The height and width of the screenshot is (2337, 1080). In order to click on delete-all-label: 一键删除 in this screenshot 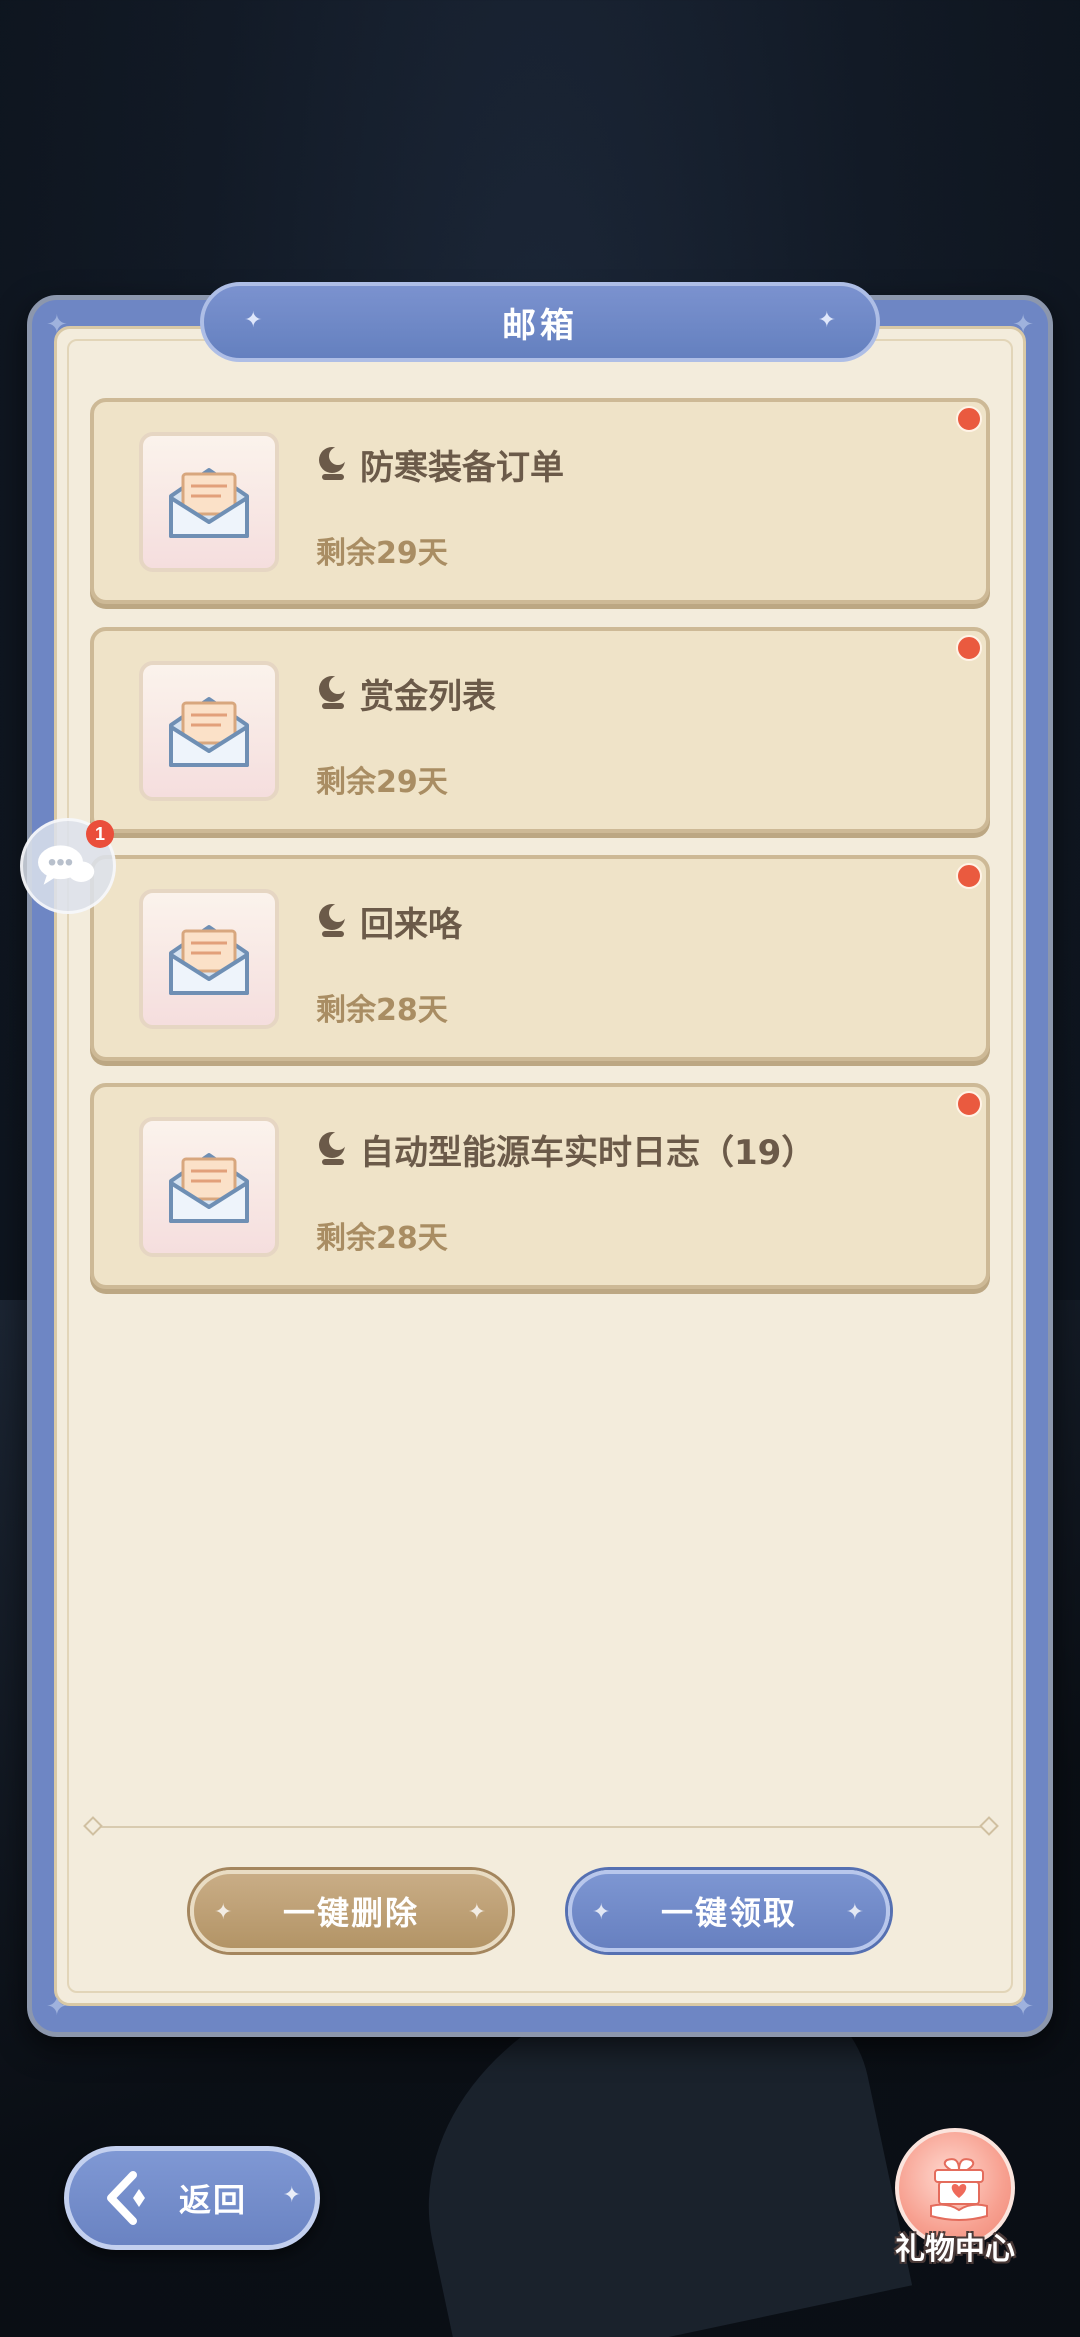, I will do `click(350, 1913)`.